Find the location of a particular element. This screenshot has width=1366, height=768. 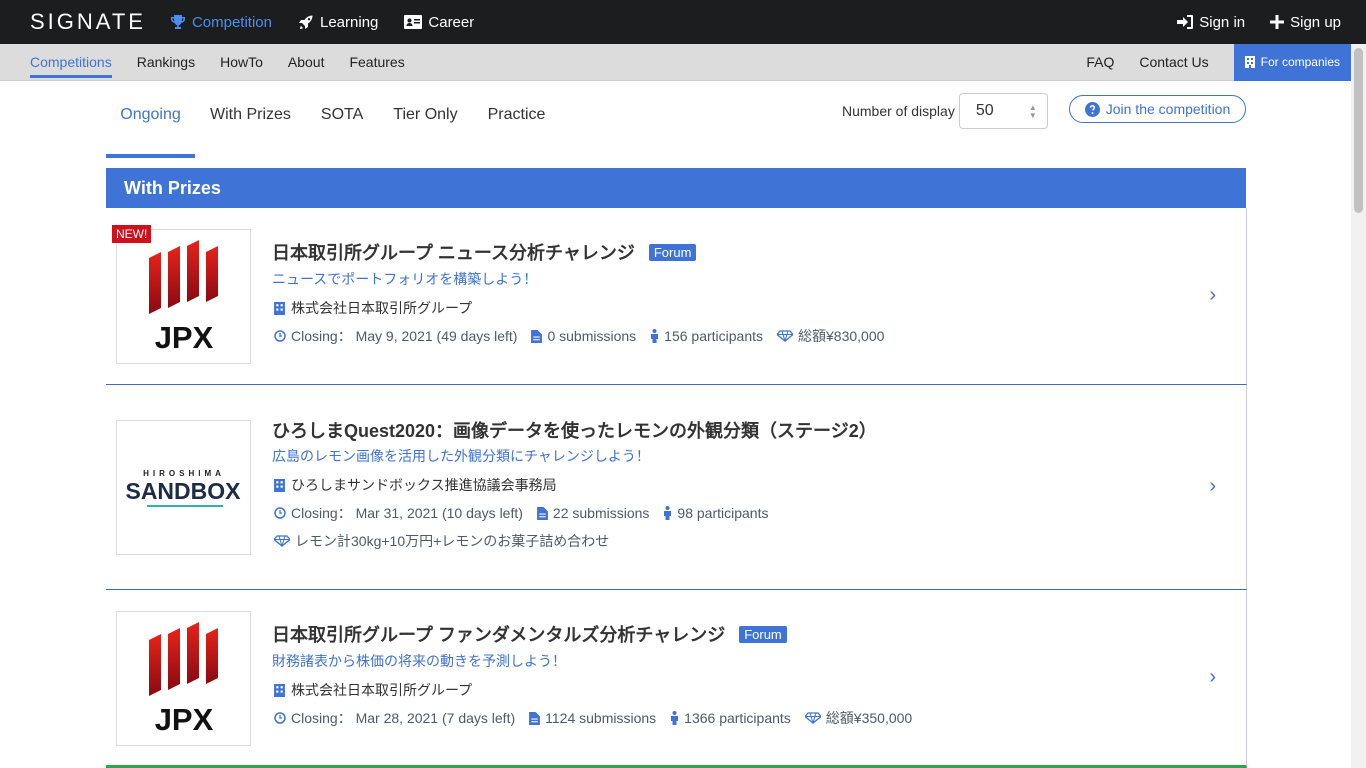

card-subtitle: 財務諸表から株価の将来の動きを予測しよう！ is located at coordinates (419, 661).